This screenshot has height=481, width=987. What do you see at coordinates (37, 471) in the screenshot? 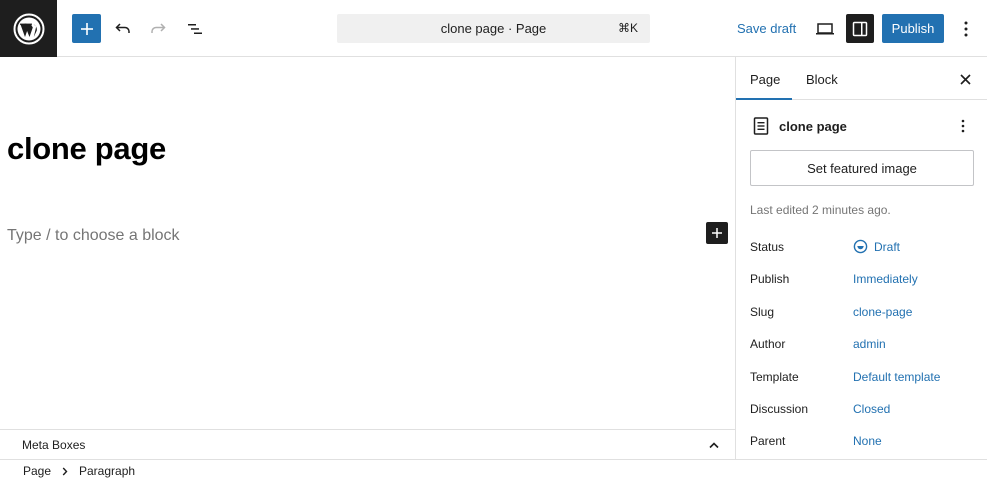
I see `breadcrumb-item-page: Page` at bounding box center [37, 471].